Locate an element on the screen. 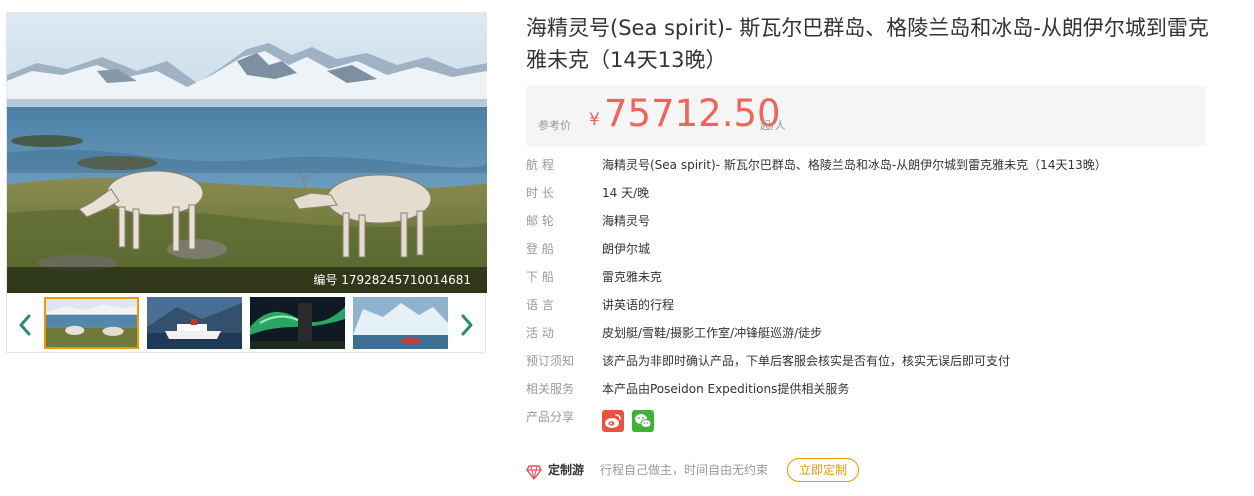 Image resolution: width=1254 pixels, height=496 pixels. customize-now-button: 立即定制 is located at coordinates (823, 470).